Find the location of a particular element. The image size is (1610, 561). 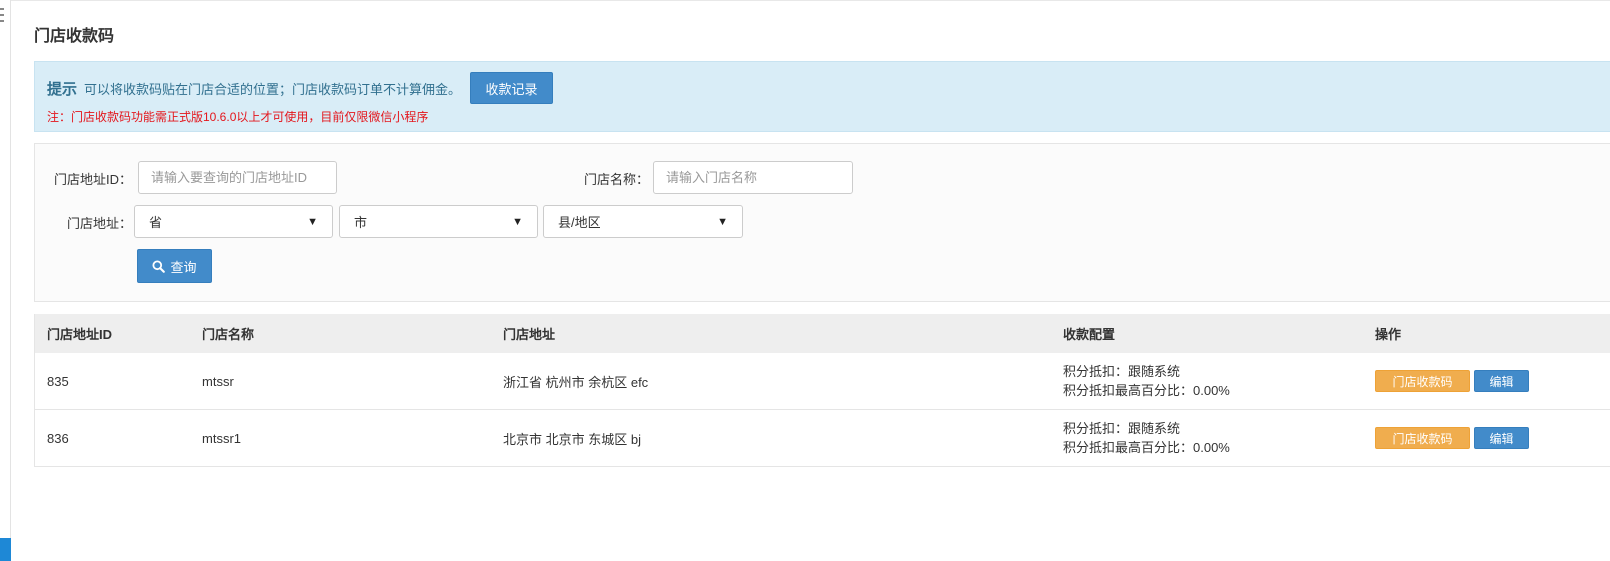

province-value: 省 is located at coordinates (156, 222).